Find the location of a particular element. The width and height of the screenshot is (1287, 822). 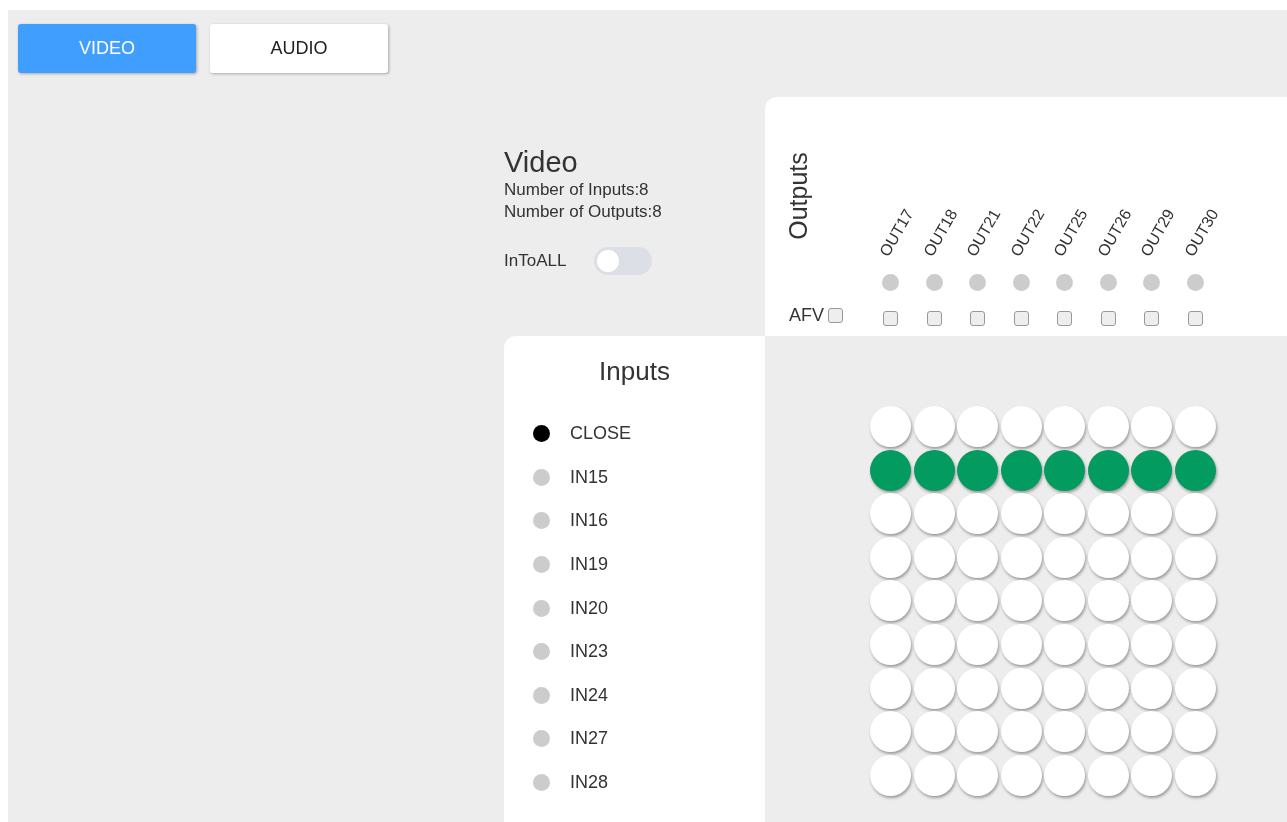

input-label: IN20 is located at coordinates (589, 608).